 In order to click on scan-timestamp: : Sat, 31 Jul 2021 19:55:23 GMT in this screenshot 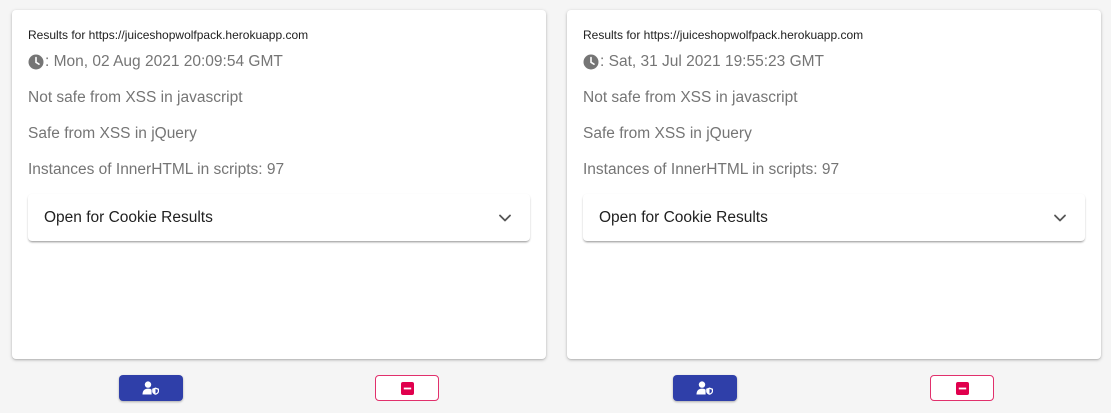, I will do `click(703, 62)`.